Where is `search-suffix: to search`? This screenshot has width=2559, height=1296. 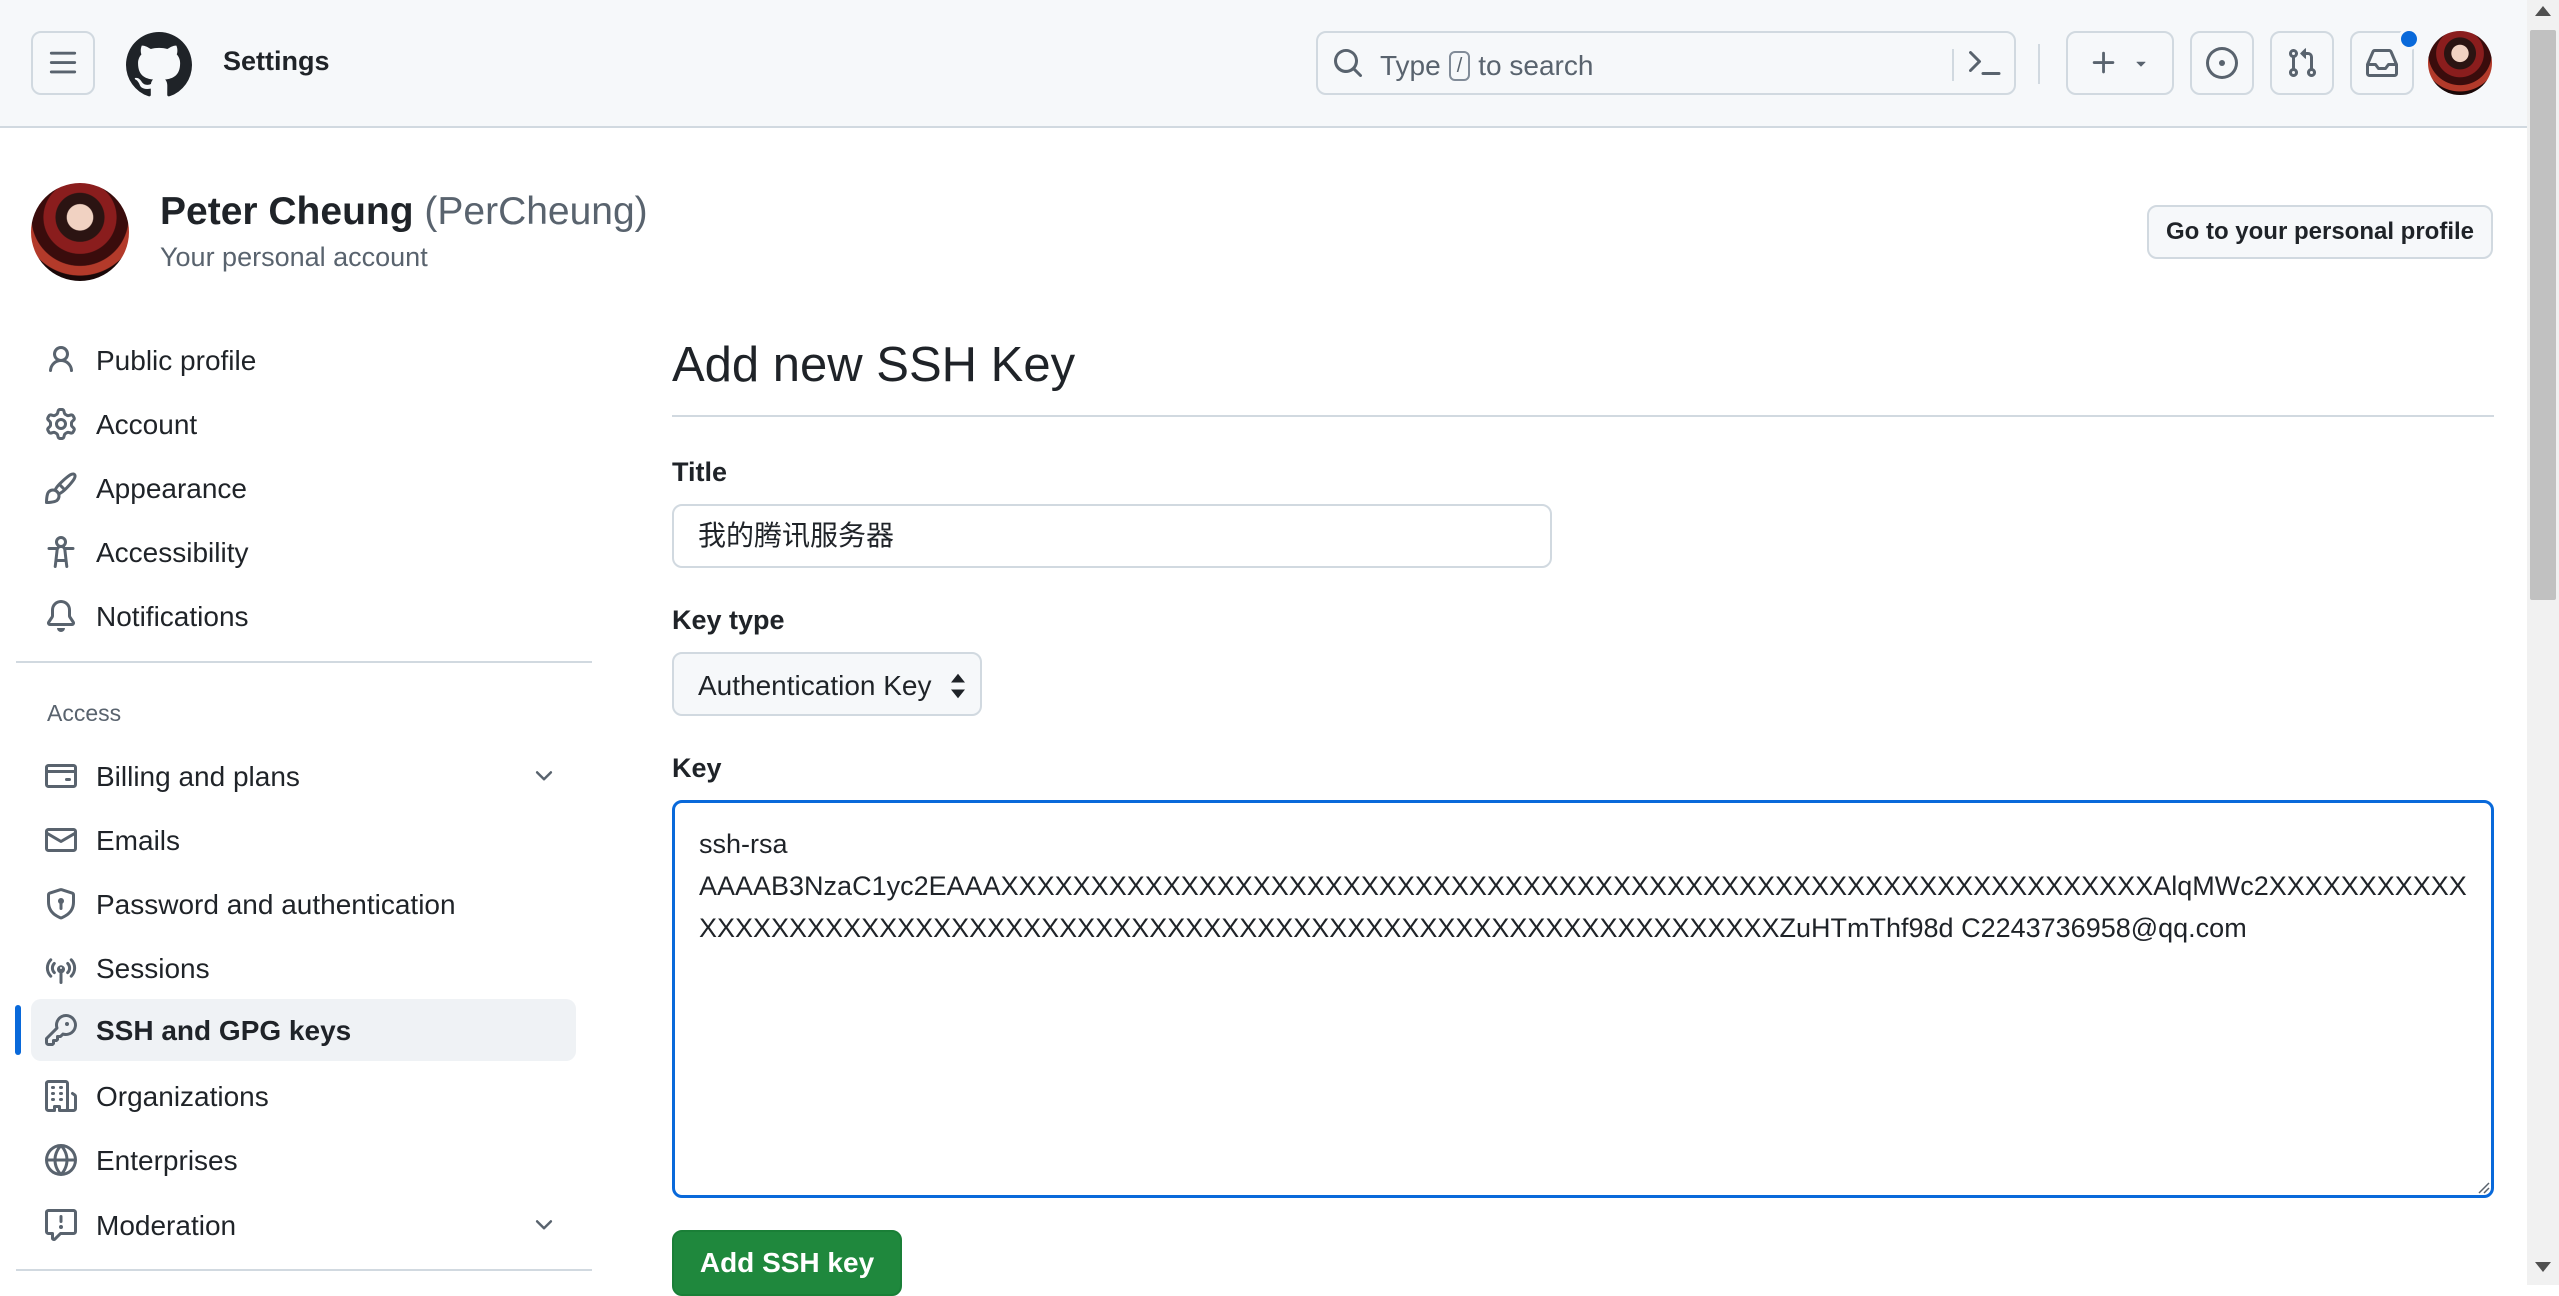 search-suffix: to search is located at coordinates (1536, 65).